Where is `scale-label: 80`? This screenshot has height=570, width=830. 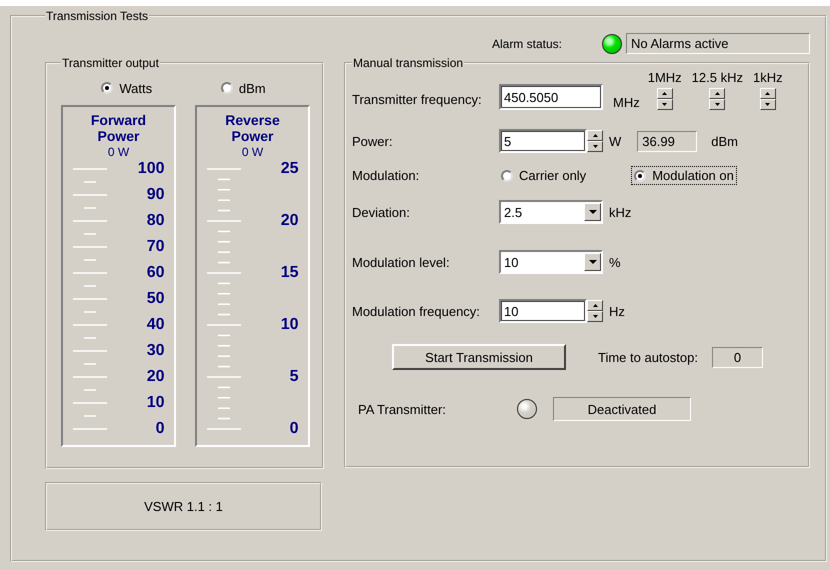 scale-label: 80 is located at coordinates (155, 221).